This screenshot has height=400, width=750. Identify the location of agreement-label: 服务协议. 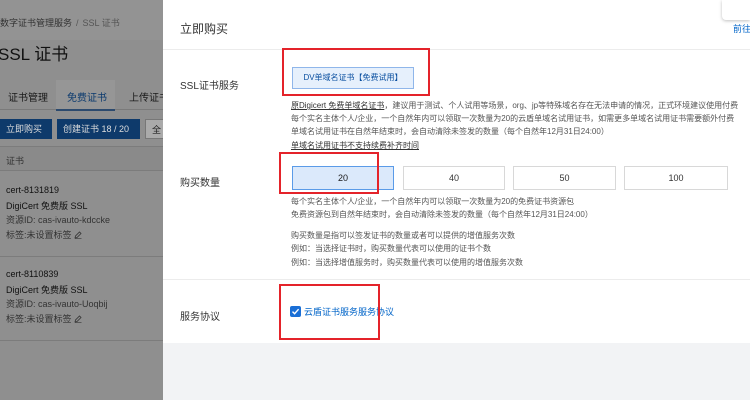
(200, 317).